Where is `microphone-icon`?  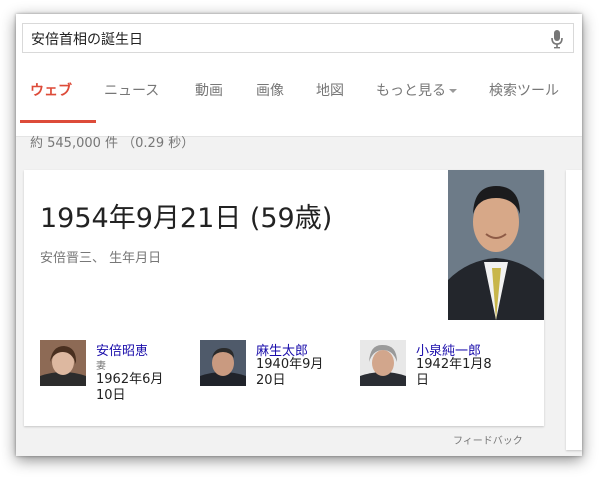 microphone-icon is located at coordinates (557, 39).